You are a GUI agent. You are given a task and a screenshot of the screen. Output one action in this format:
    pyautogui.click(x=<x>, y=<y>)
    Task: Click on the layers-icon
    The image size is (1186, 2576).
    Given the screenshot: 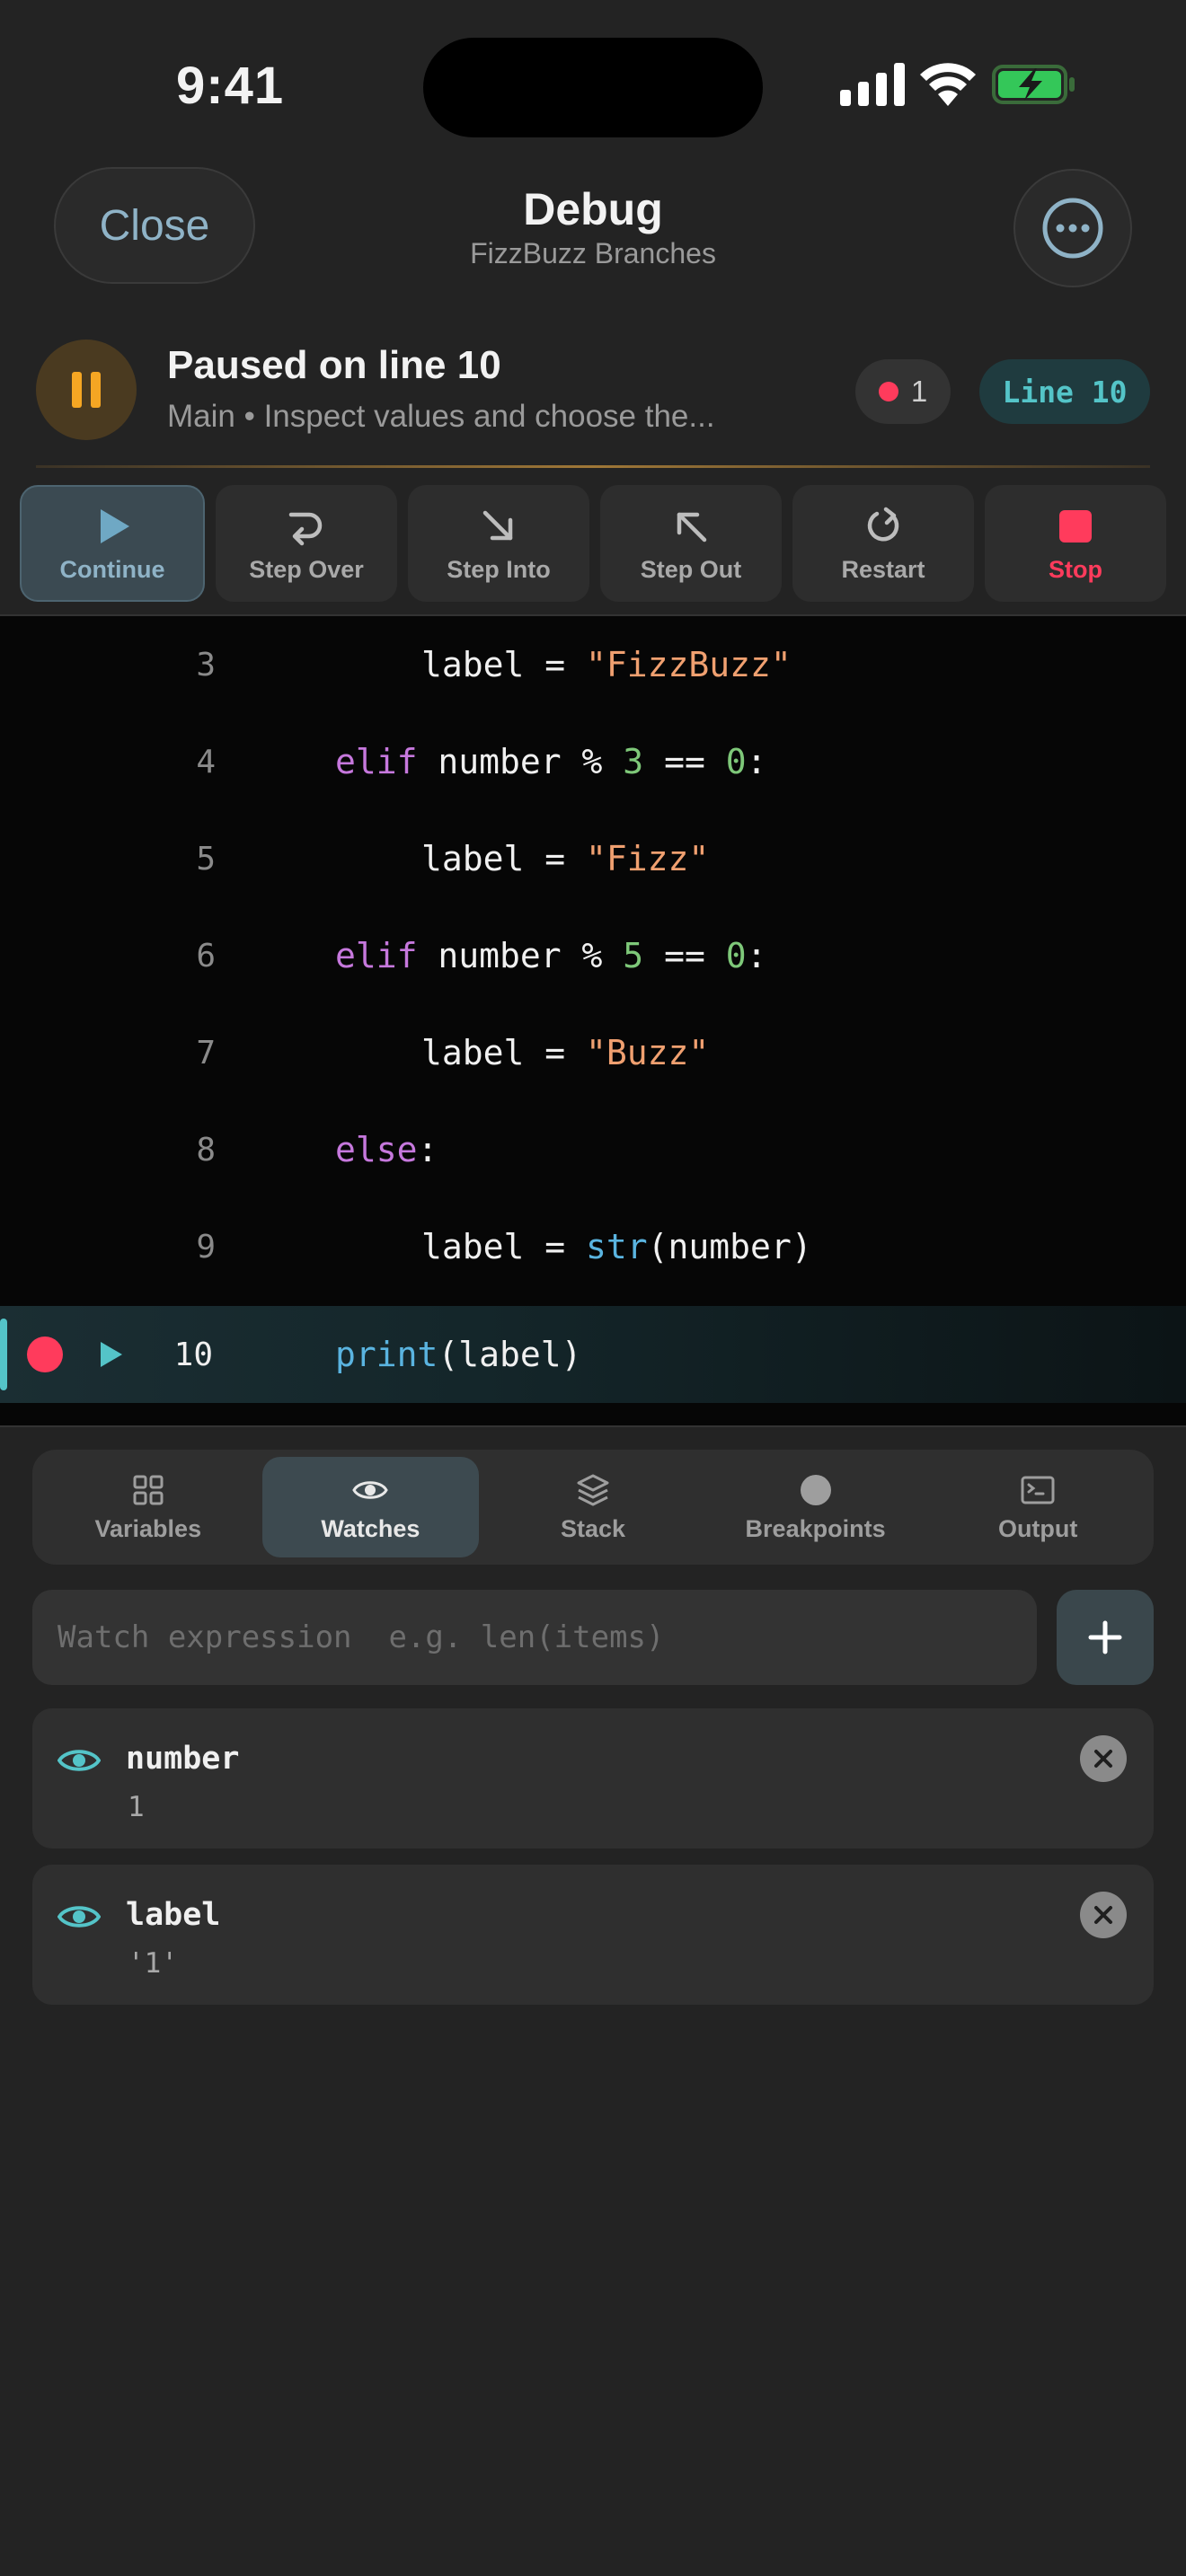 What is the action you would take?
    pyautogui.click(x=593, y=1489)
    